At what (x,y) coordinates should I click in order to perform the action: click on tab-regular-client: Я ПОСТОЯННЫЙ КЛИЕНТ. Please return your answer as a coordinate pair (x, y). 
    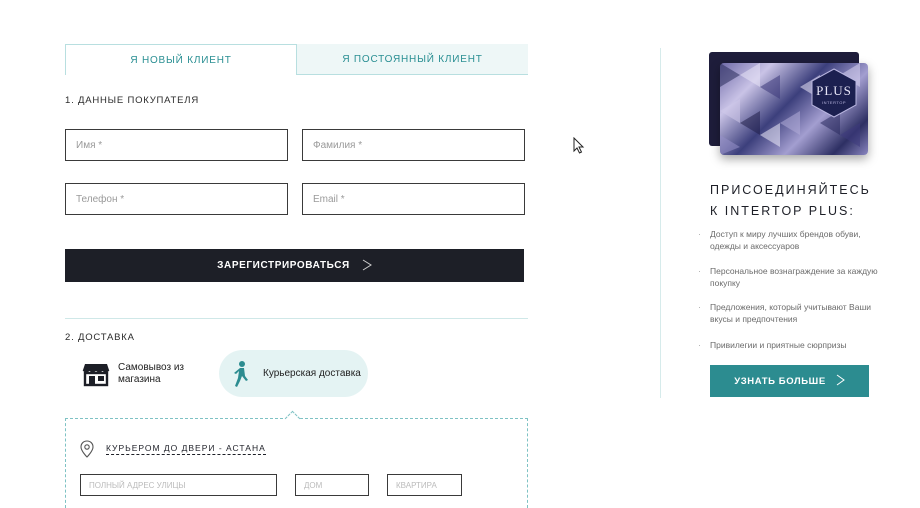
    Looking at the image, I should click on (412, 59).